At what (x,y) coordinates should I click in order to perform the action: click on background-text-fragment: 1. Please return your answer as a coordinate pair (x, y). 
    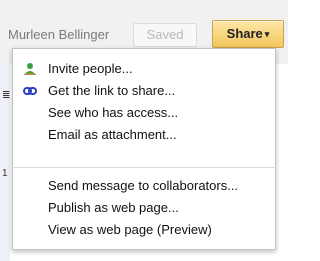
    Looking at the image, I should click on (5, 173).